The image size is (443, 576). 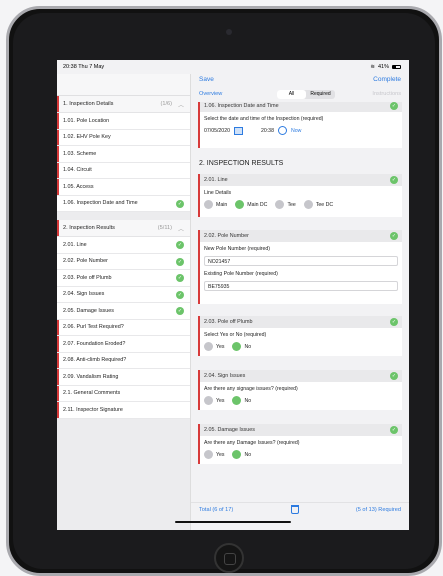 What do you see at coordinates (295, 509) in the screenshot?
I see `trash-icon` at bounding box center [295, 509].